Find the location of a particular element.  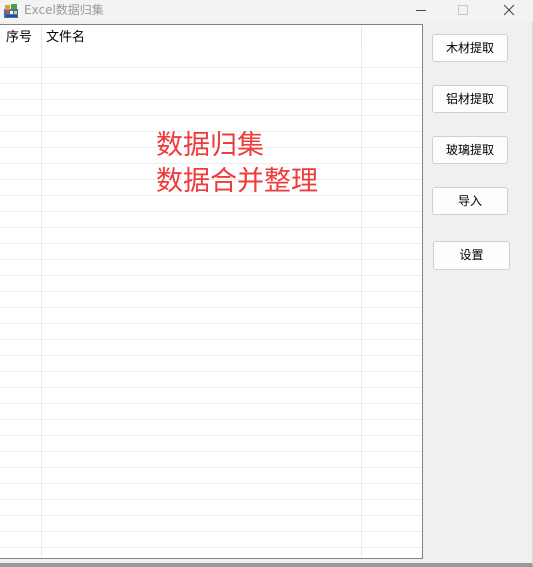

overlay-subtitle: 数据合并整理 is located at coordinates (237, 181).